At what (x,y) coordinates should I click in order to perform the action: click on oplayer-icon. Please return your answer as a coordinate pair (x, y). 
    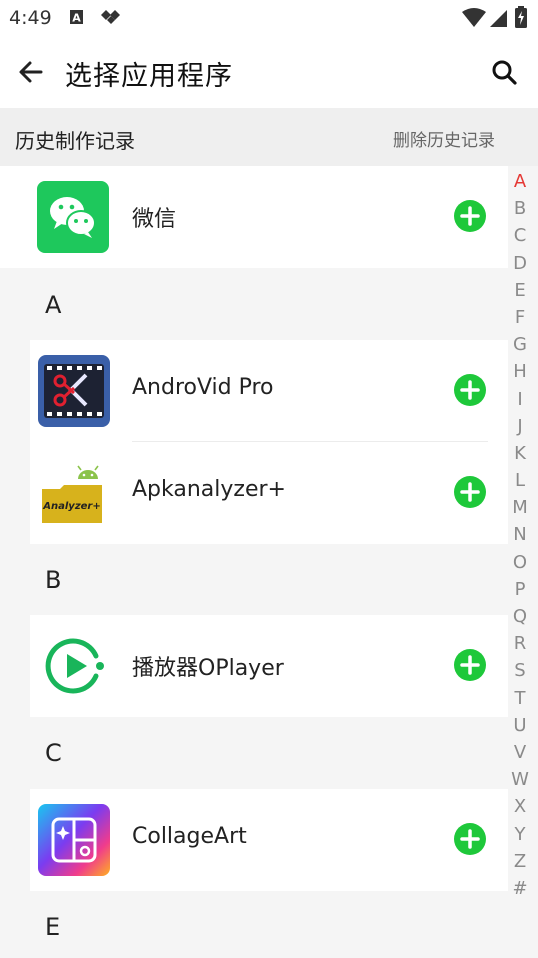
    Looking at the image, I should click on (74, 666).